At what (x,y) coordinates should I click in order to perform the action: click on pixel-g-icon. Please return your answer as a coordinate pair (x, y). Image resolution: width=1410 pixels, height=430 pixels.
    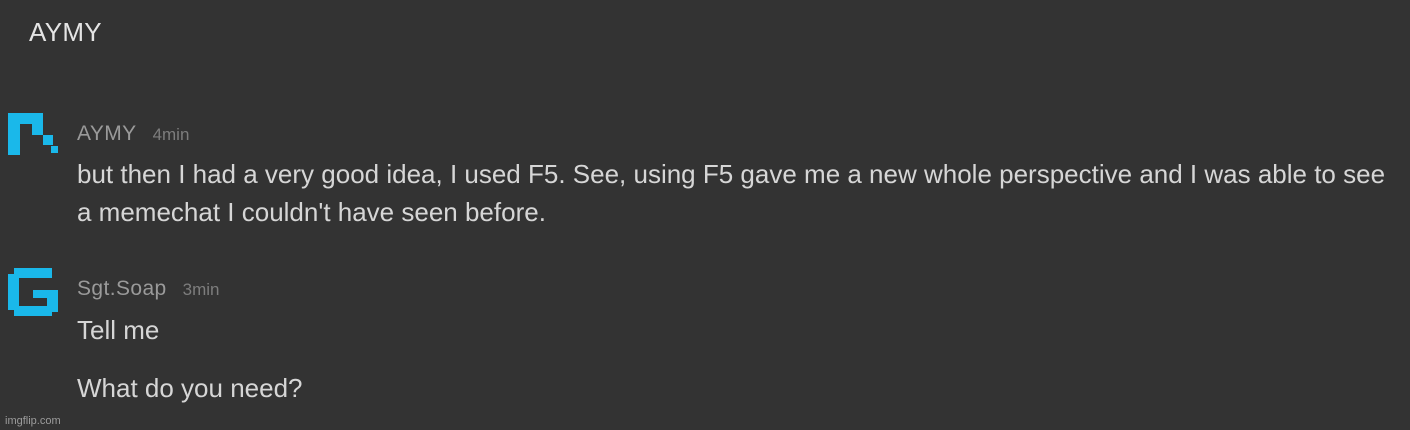
    Looking at the image, I should click on (33, 292).